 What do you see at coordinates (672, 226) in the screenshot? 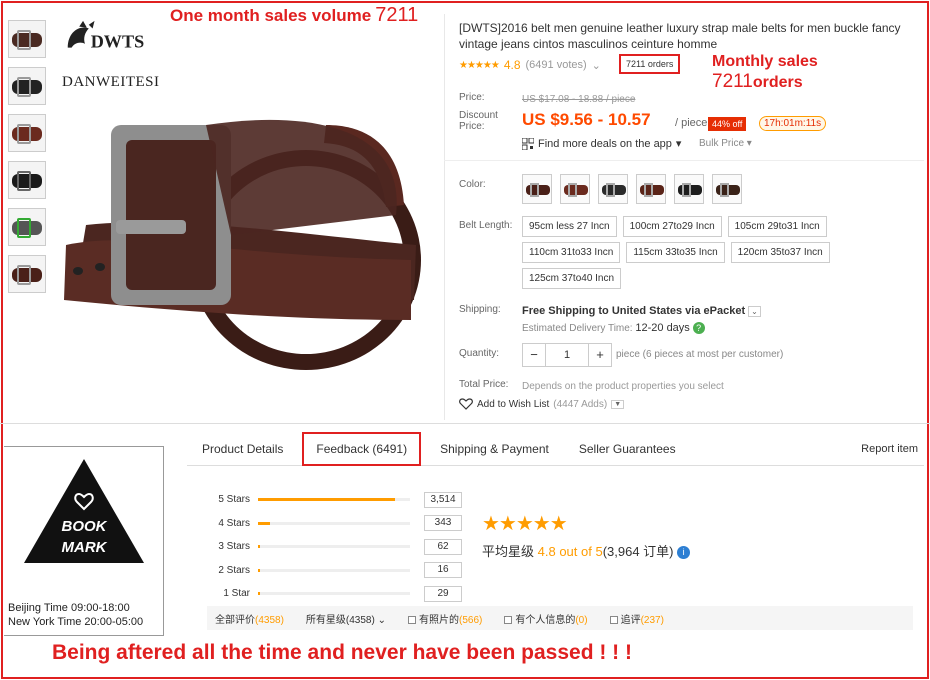
I see `length-option: 100cm 27to29 Incn` at bounding box center [672, 226].